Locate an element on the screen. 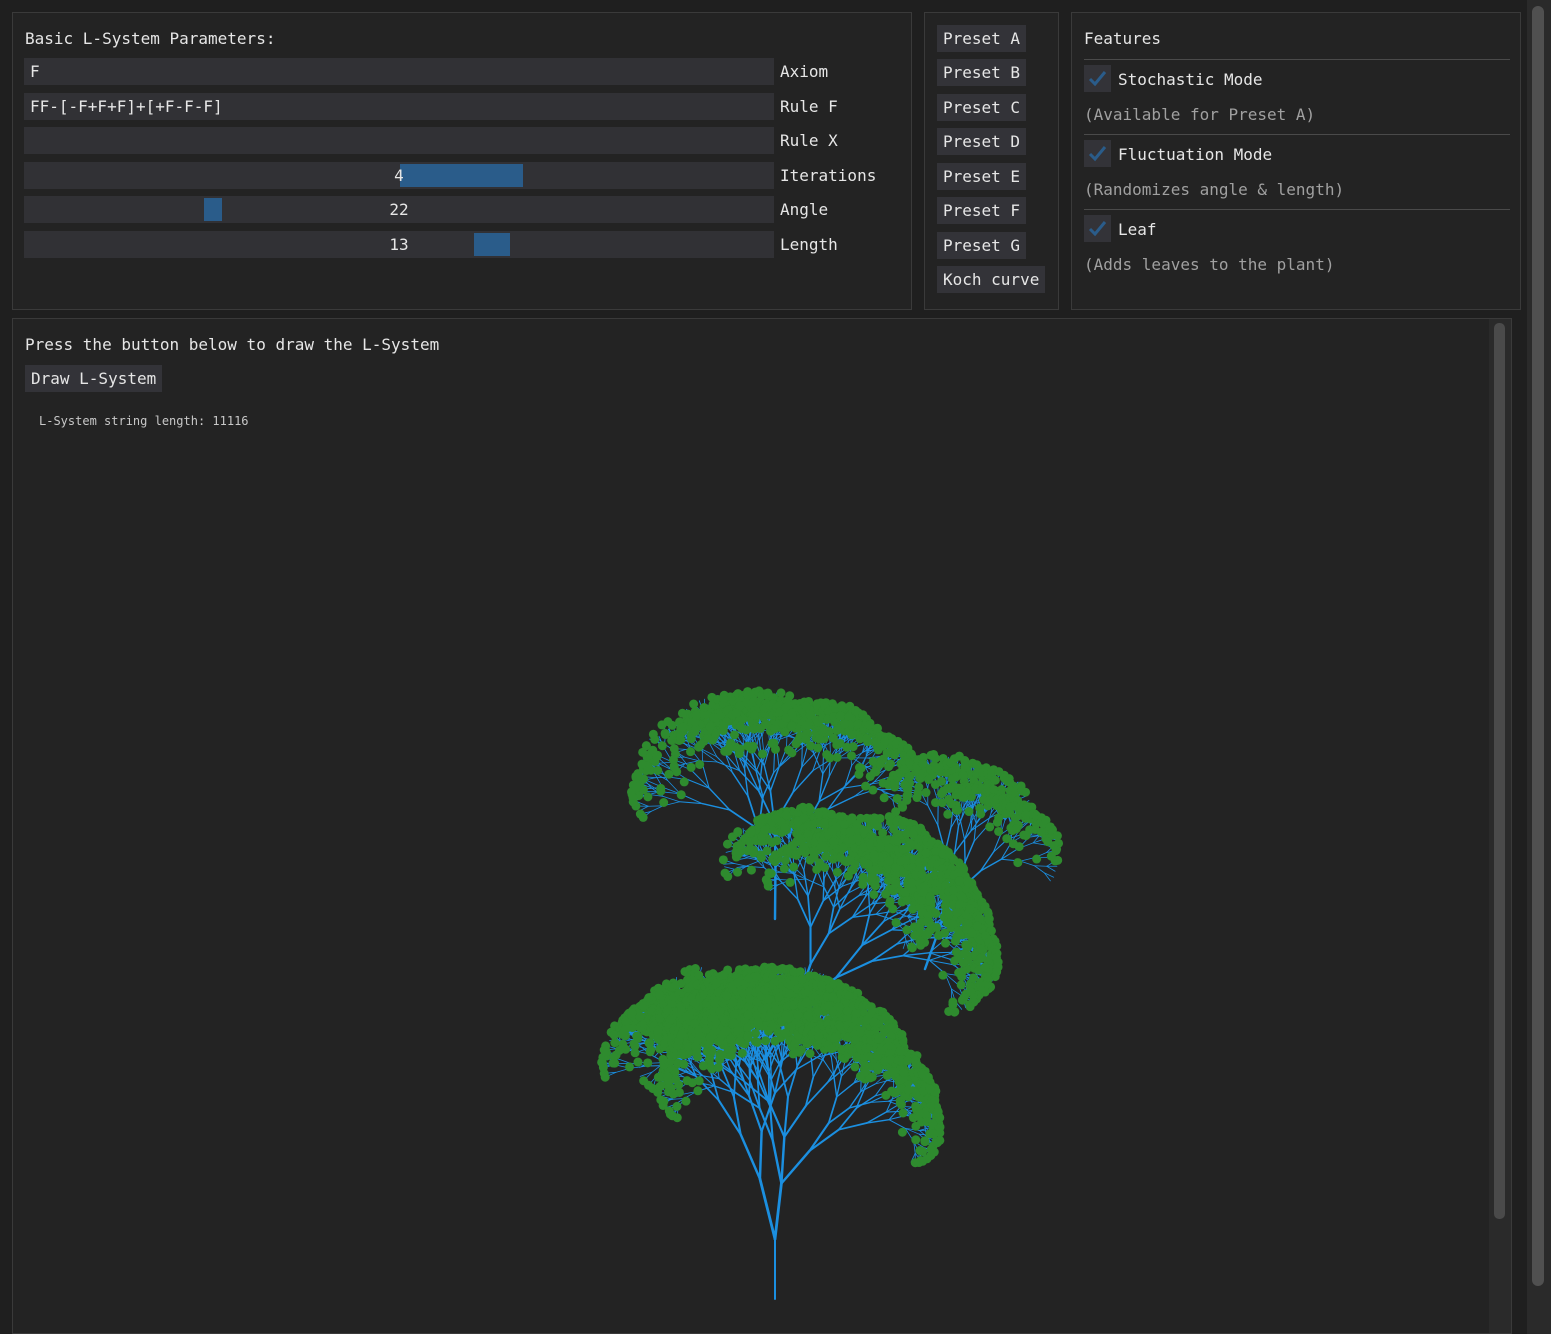  stochastic-mode-checkbox is located at coordinates (1097, 78).